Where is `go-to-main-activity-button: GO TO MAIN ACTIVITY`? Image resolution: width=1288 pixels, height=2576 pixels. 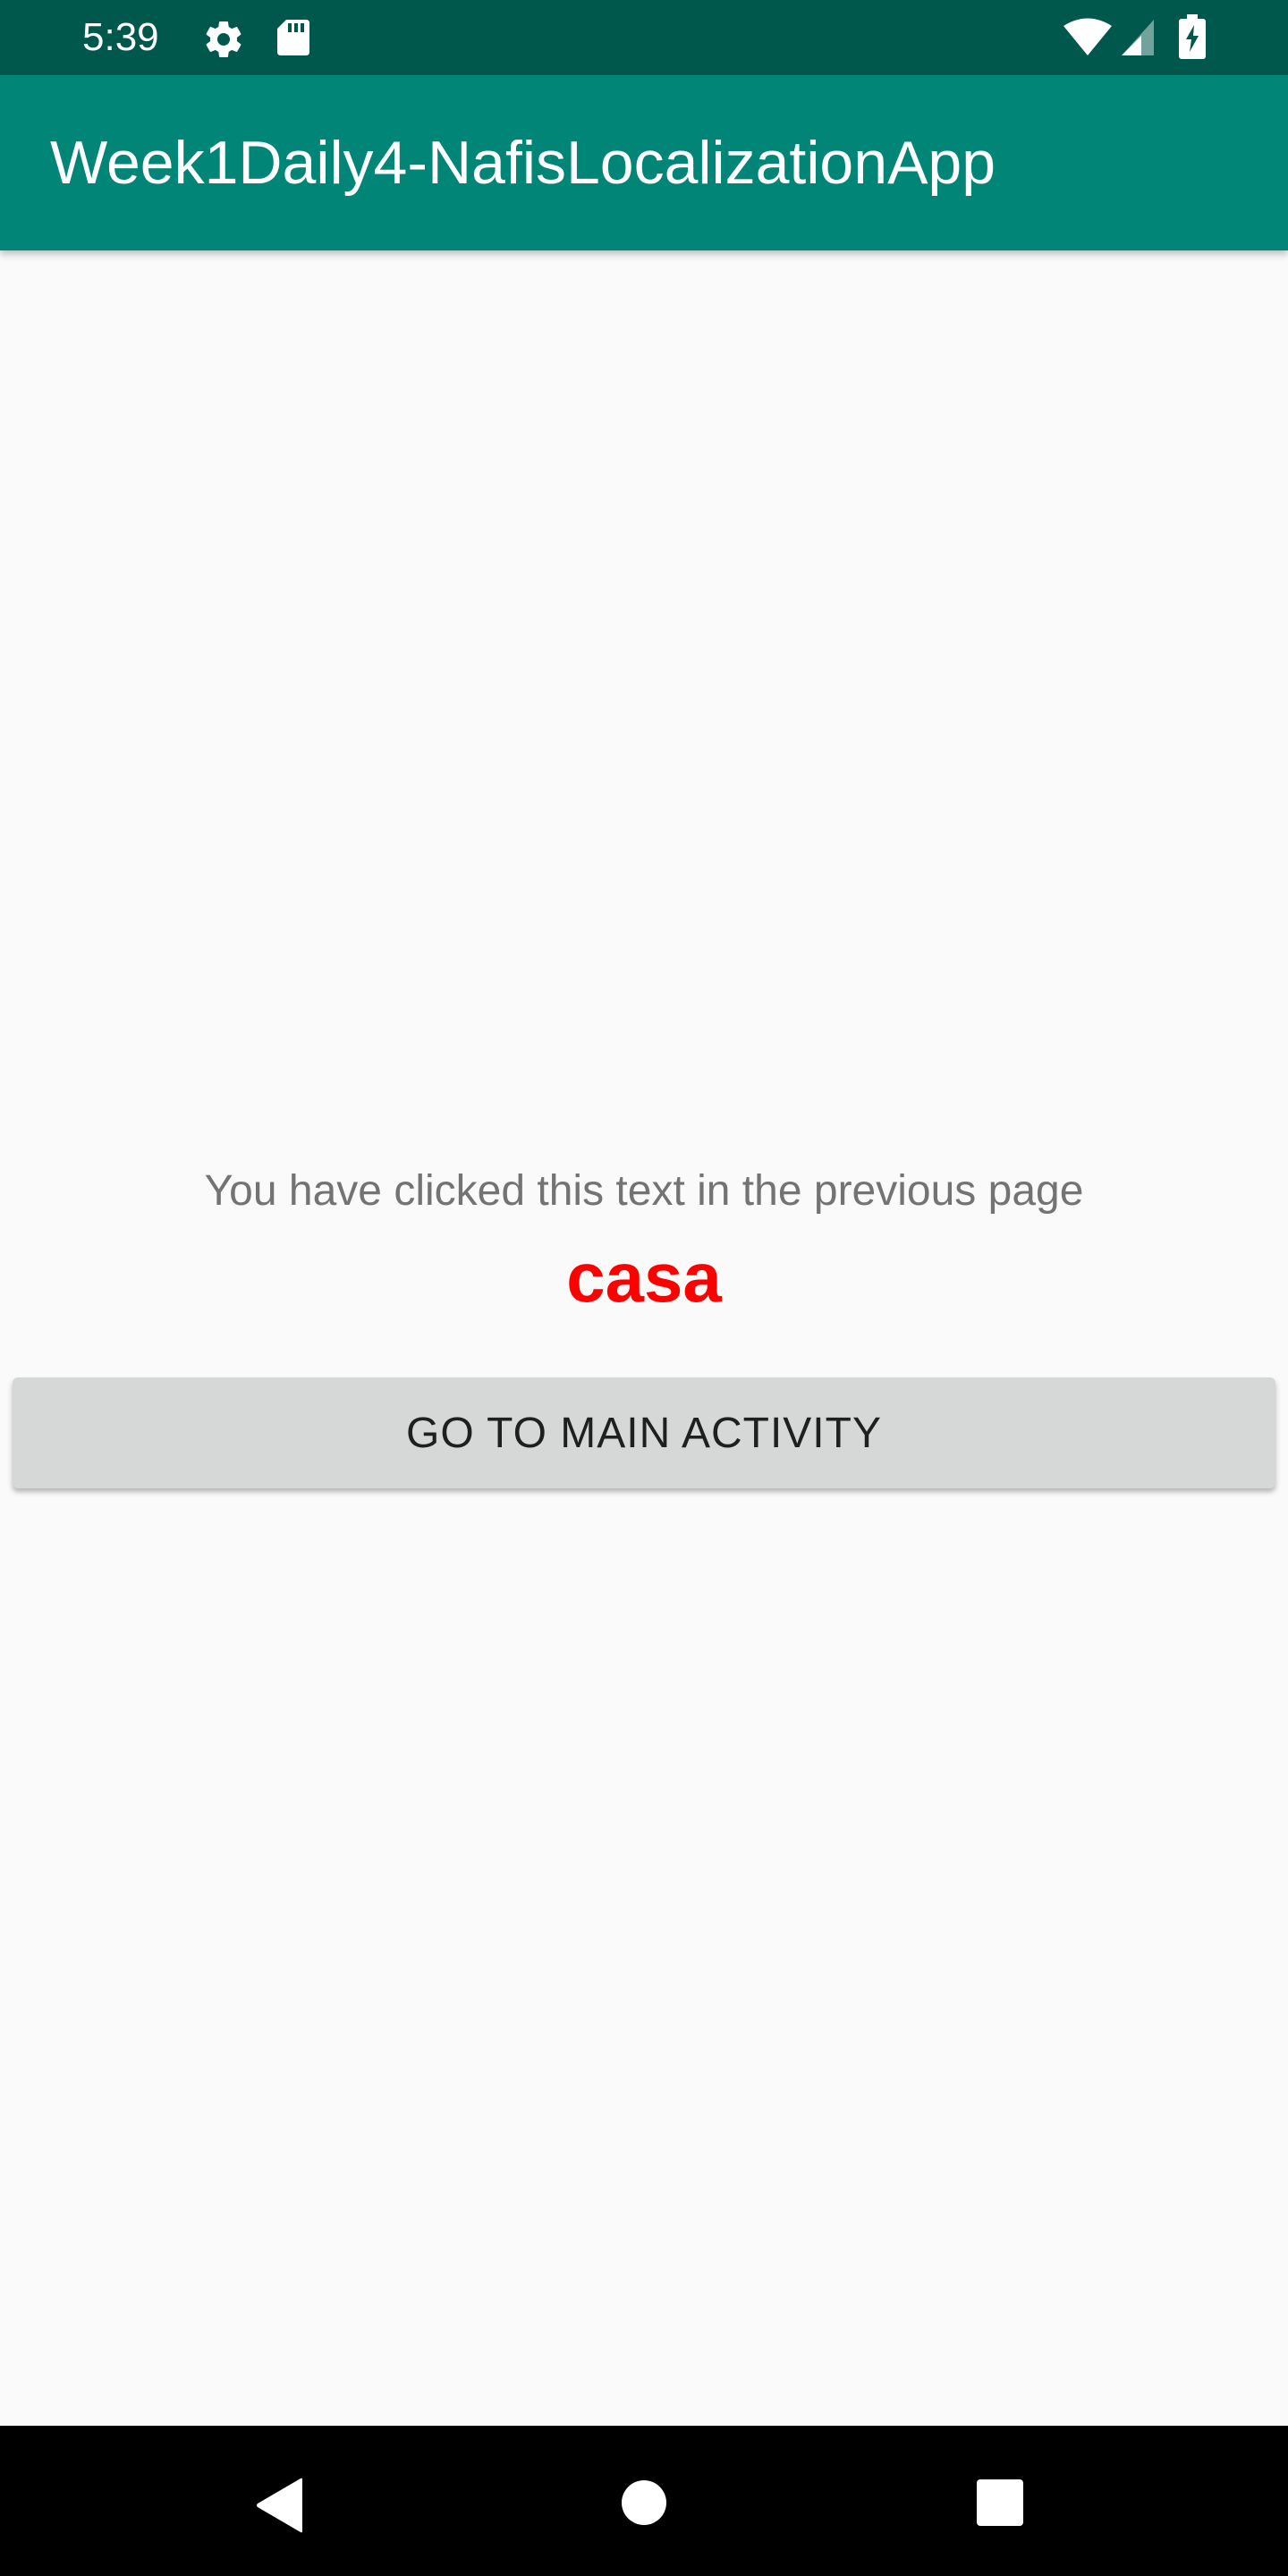
go-to-main-activity-button: GO TO MAIN ACTIVITY is located at coordinates (644, 1432).